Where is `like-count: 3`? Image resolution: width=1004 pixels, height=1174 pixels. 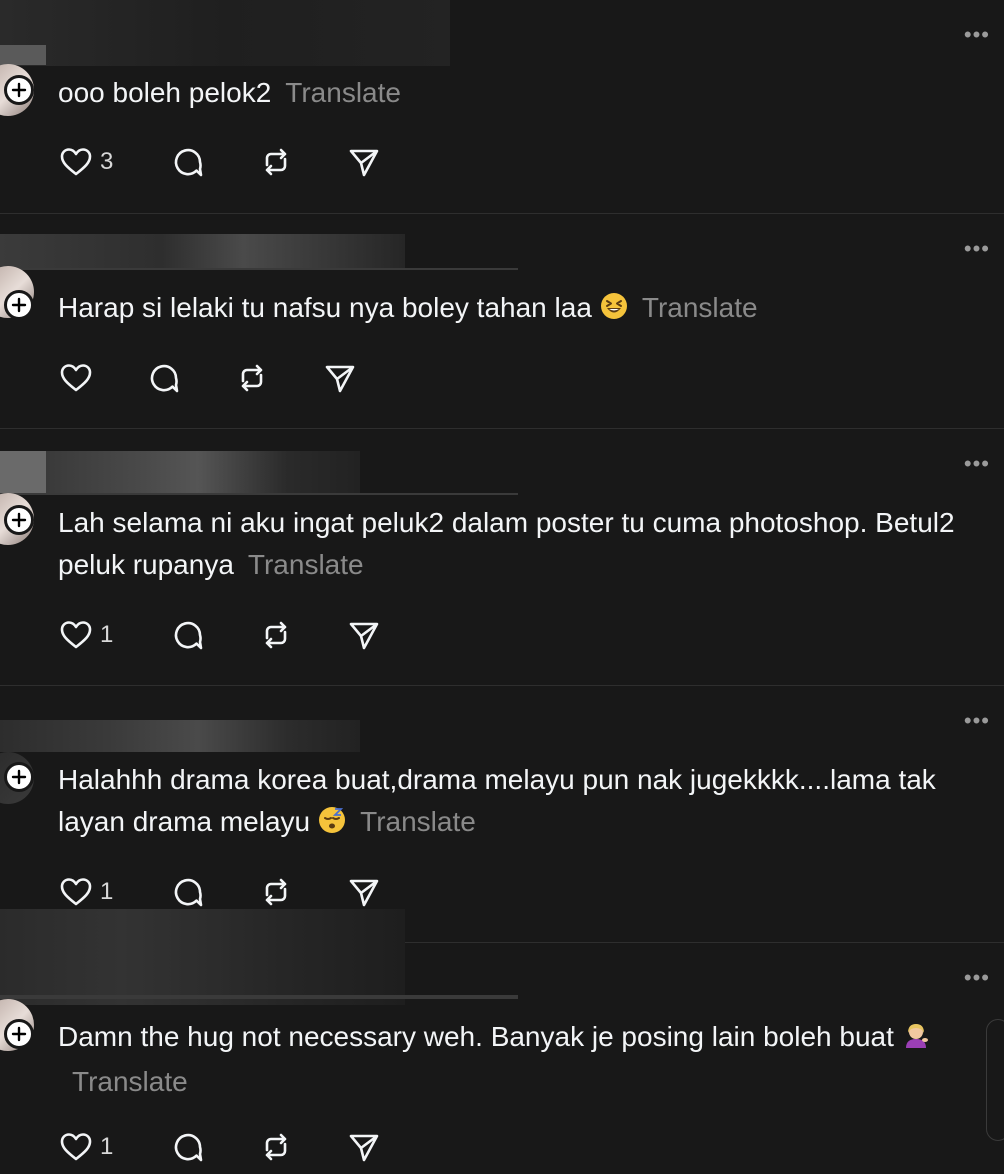
like-count: 3 is located at coordinates (107, 161).